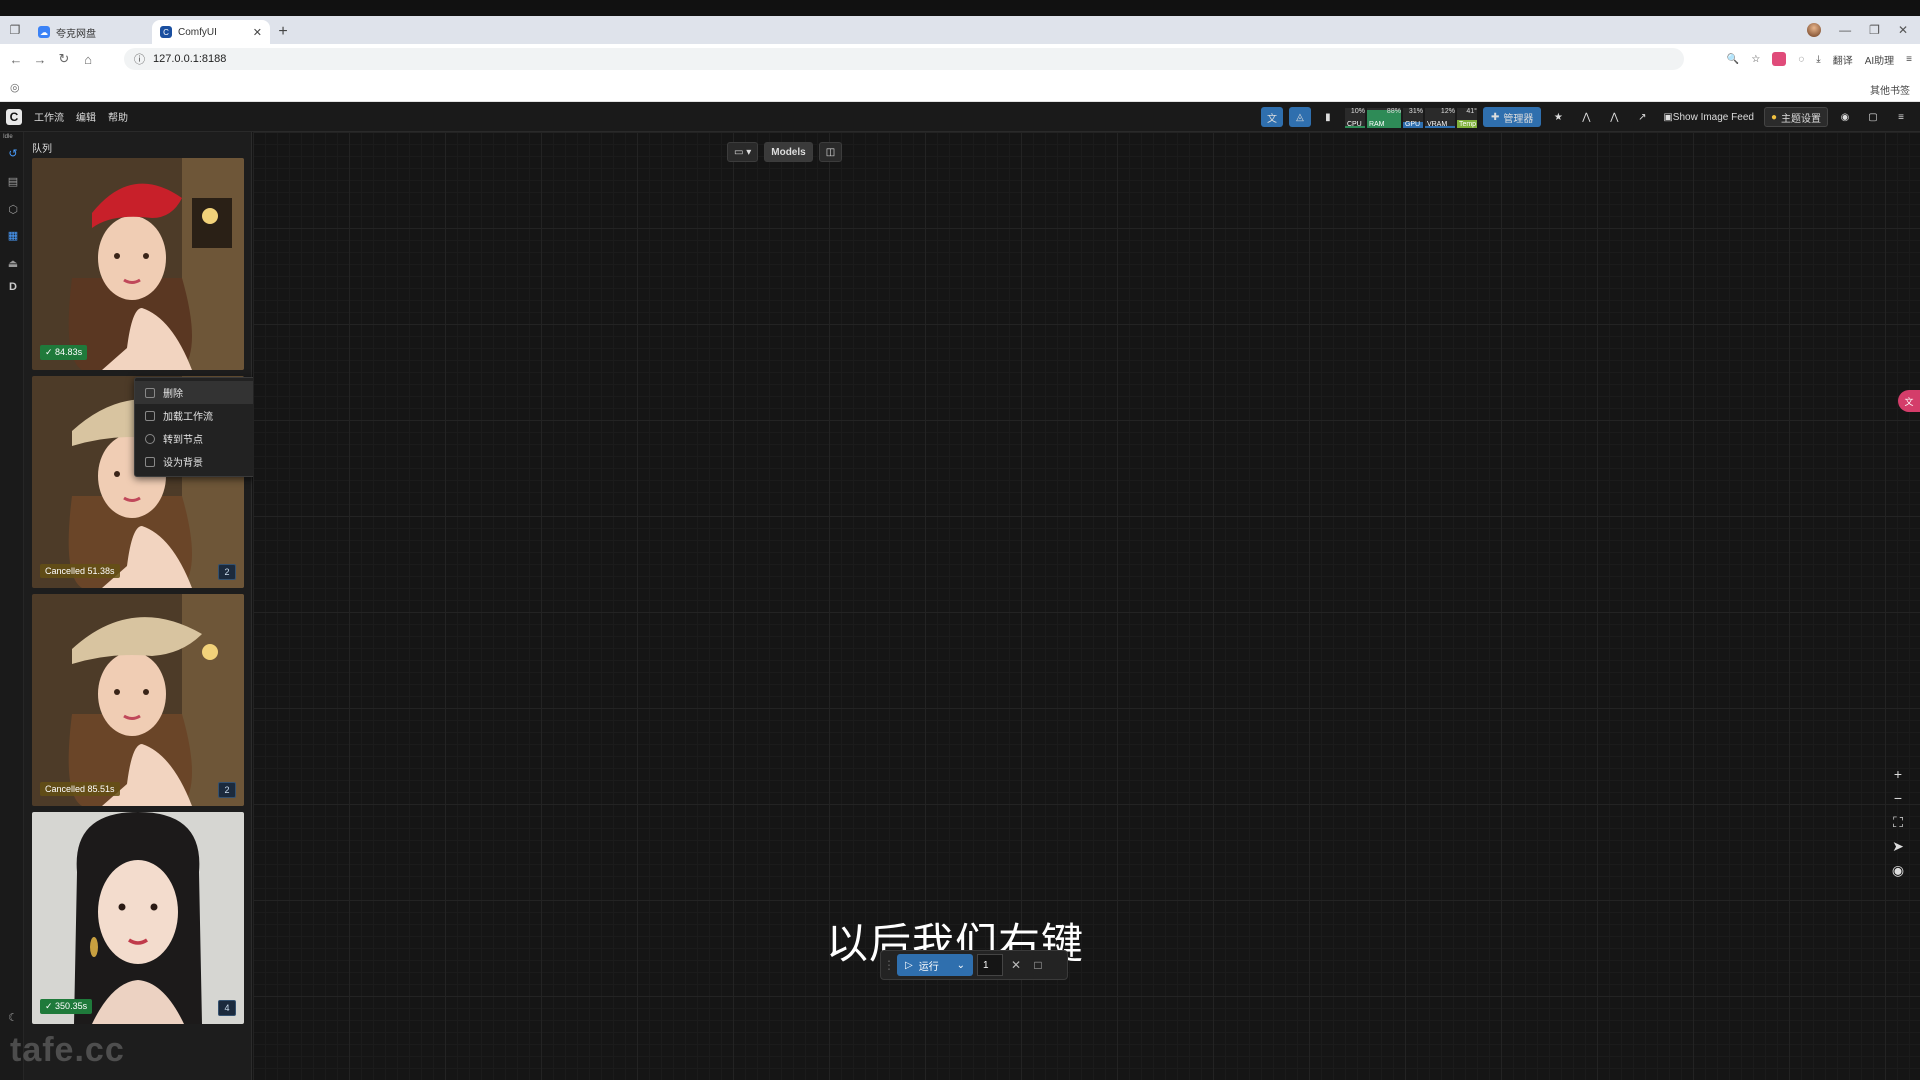  Describe the element at coordinates (1898, 798) in the screenshot. I see `zoom-out-icon: −` at that location.